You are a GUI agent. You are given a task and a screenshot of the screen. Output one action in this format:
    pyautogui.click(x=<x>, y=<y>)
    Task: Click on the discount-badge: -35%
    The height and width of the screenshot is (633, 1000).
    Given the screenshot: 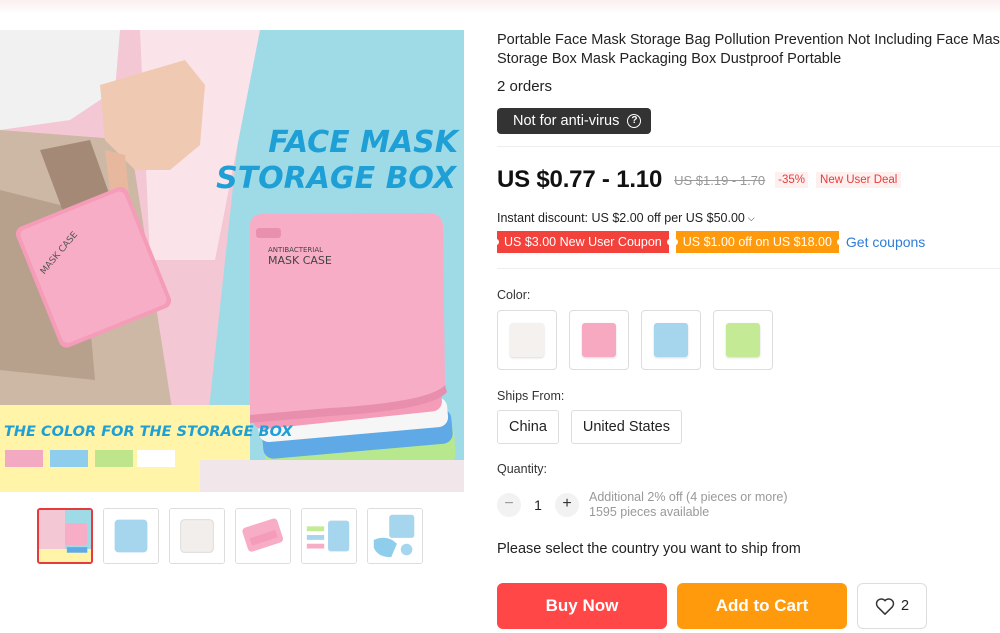 What is the action you would take?
    pyautogui.click(x=792, y=180)
    